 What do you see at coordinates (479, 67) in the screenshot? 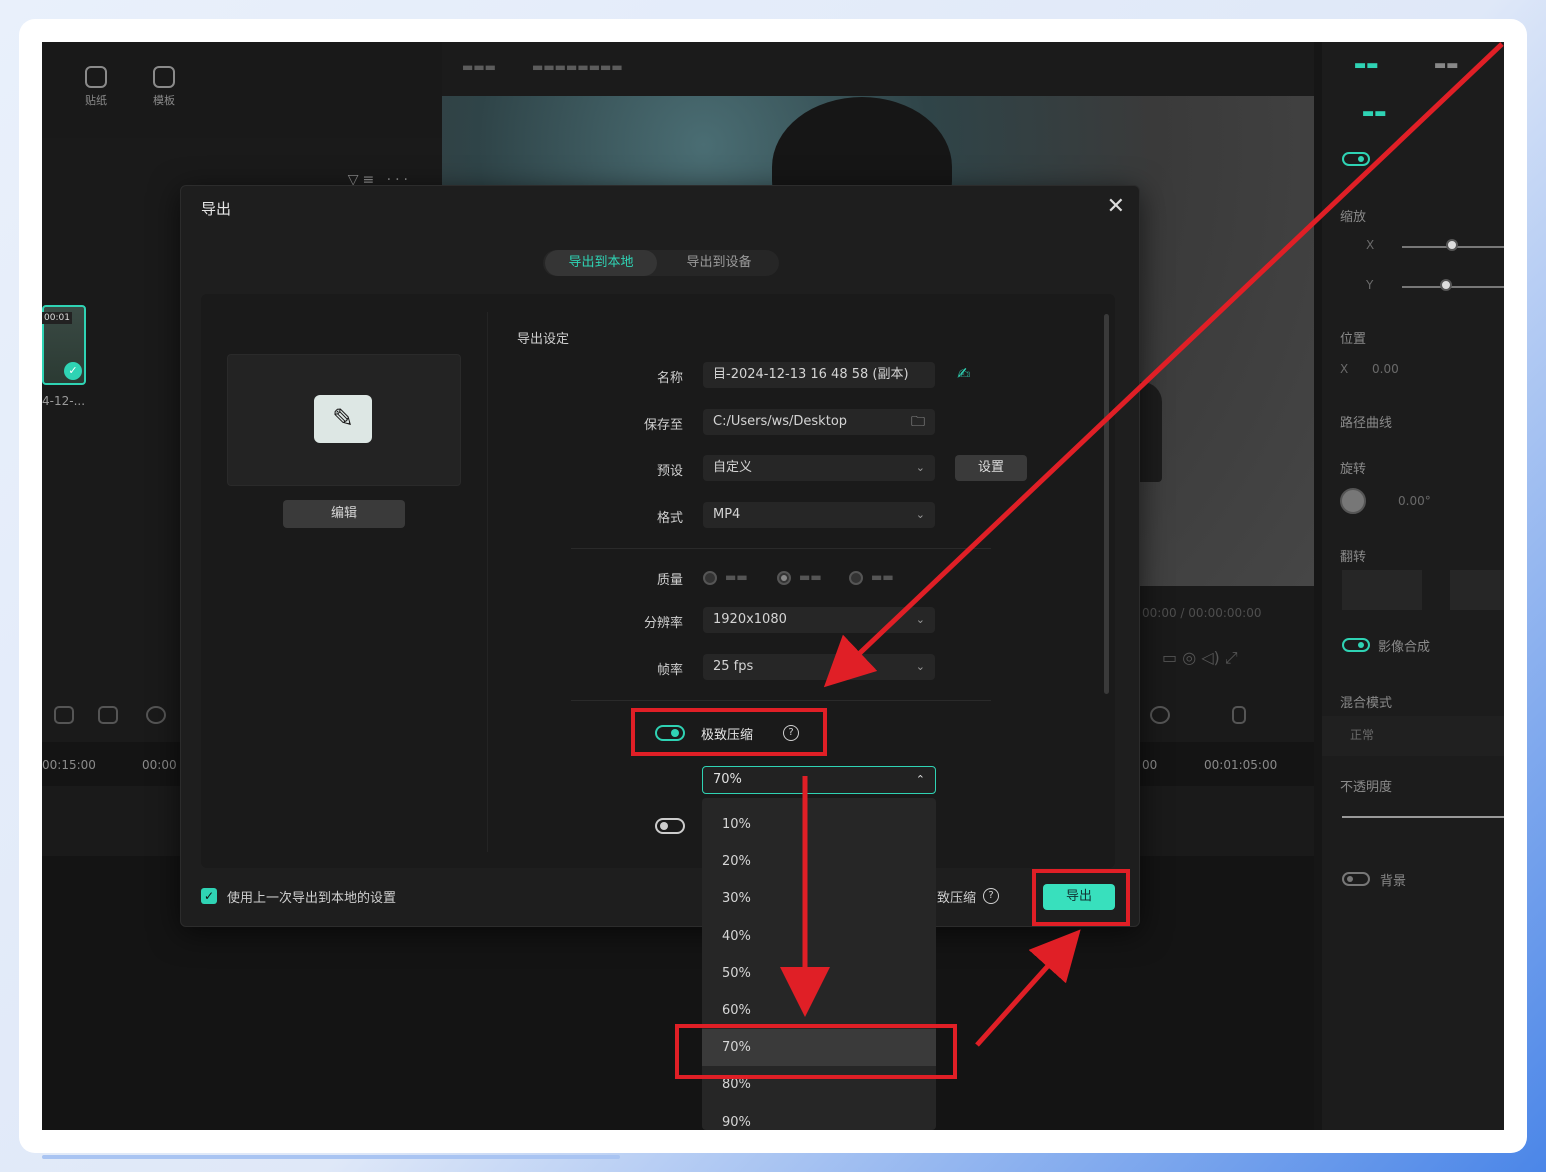
I see `player-label-blurred: ▬▬▬` at bounding box center [479, 67].